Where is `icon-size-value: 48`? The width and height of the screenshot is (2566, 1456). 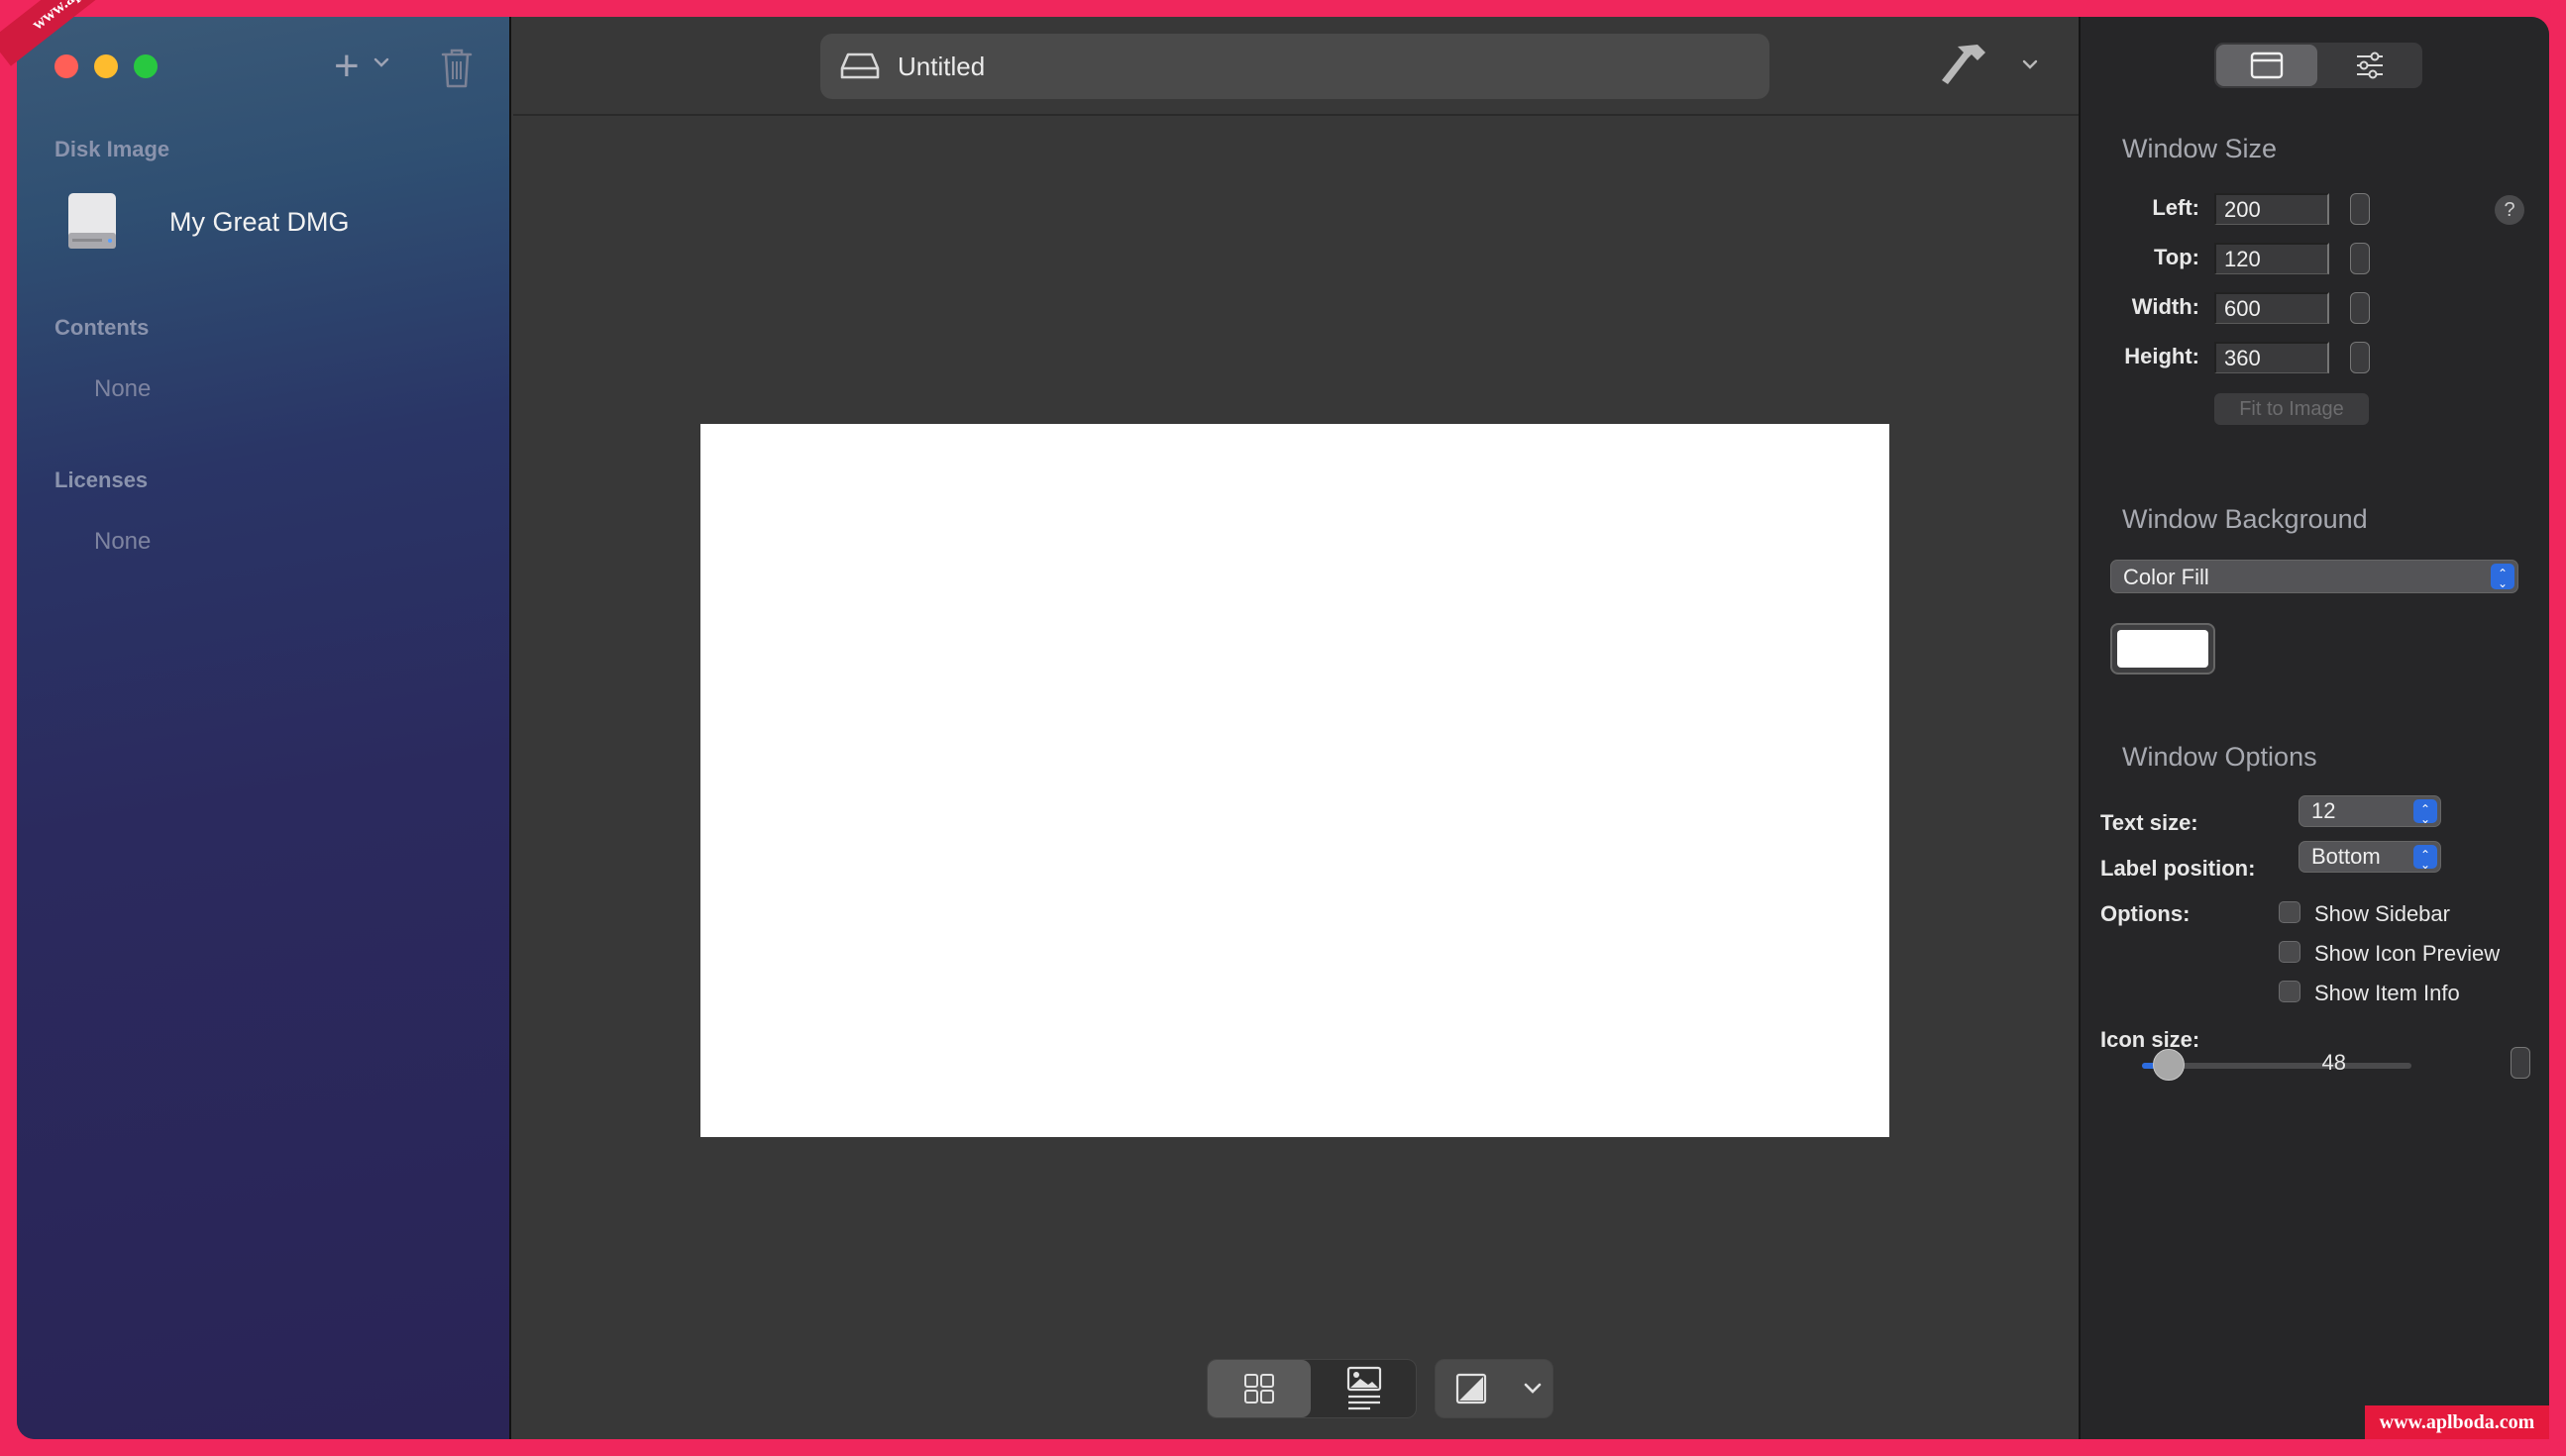 icon-size-value: 48 is located at coordinates (2333, 1062).